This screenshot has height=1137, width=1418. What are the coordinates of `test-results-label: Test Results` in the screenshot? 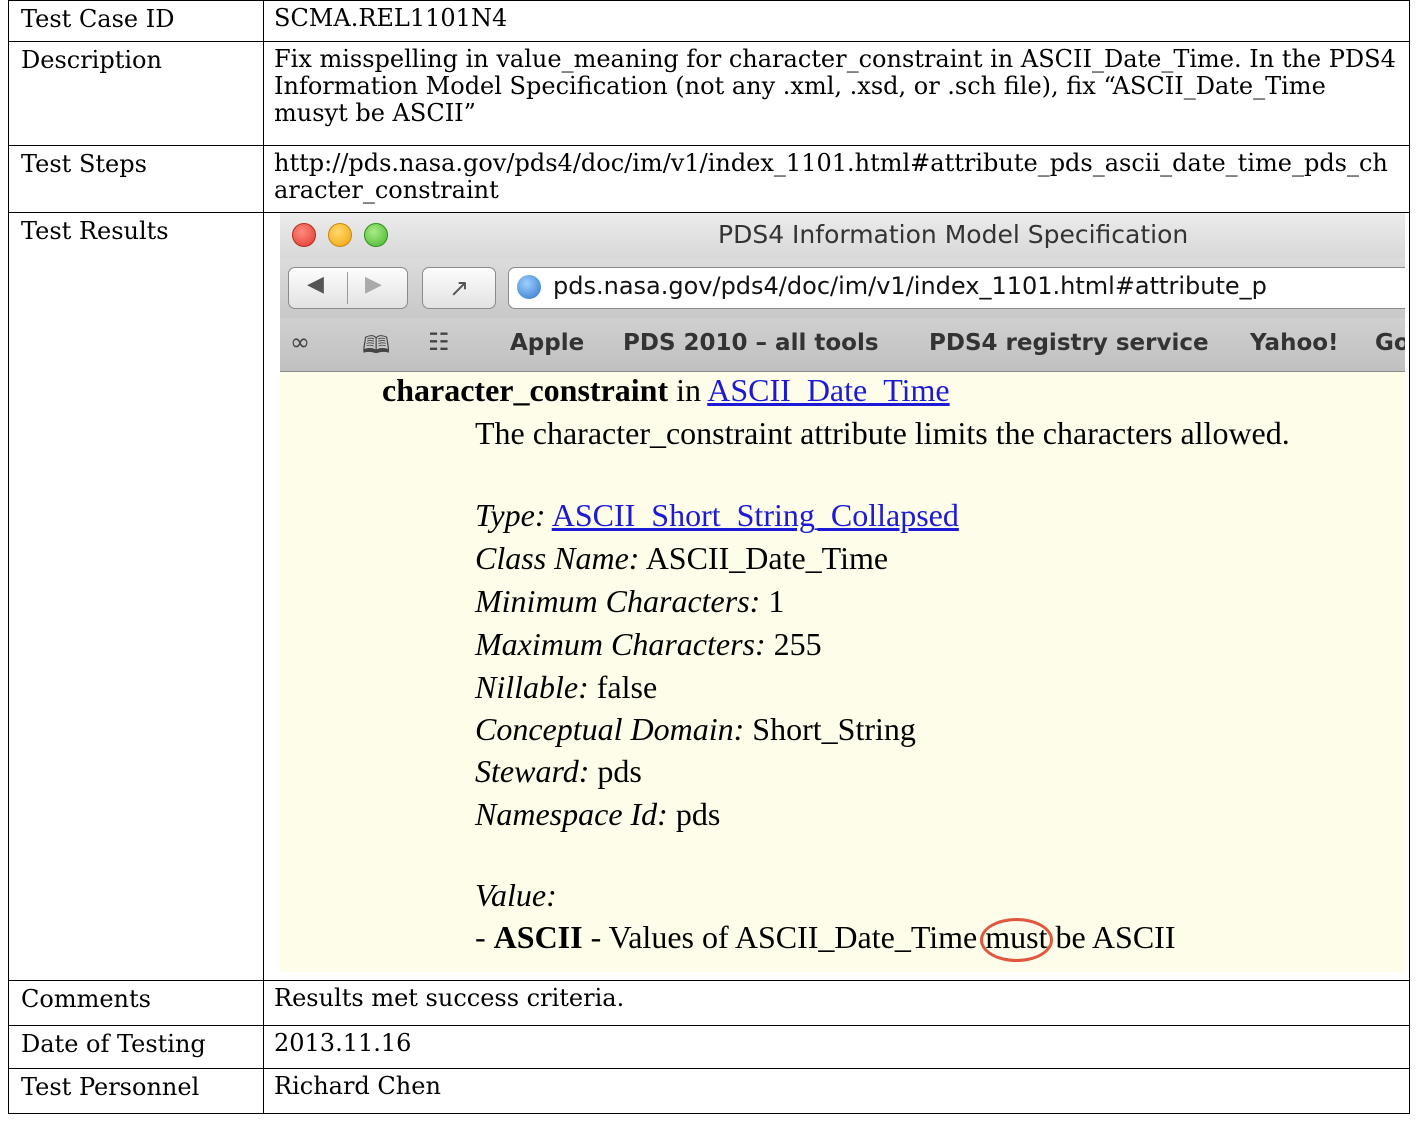 It's located at (136, 596).